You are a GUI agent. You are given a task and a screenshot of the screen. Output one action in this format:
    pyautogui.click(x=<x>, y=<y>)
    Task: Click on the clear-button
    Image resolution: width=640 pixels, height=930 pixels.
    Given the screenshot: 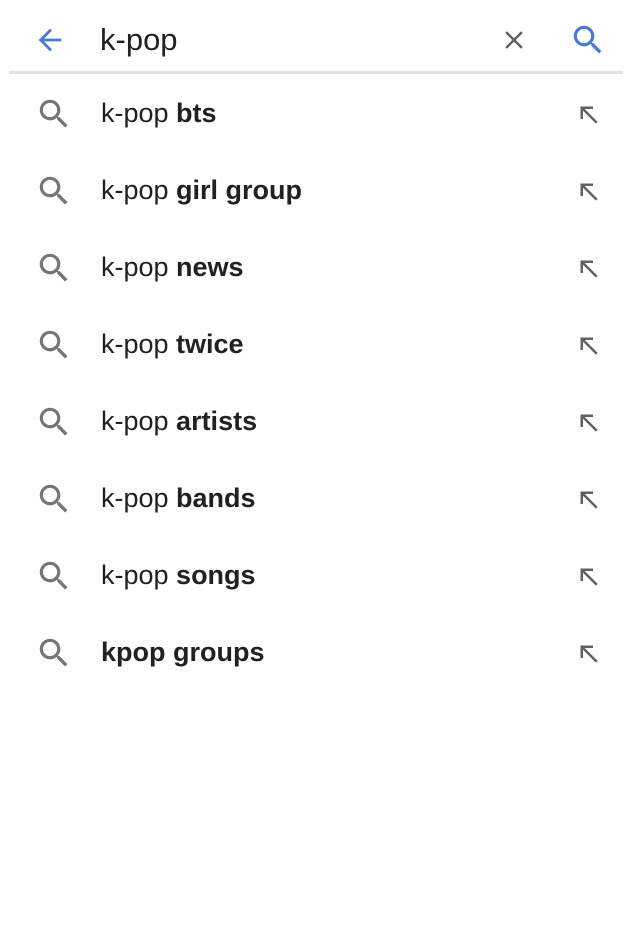 What is the action you would take?
    pyautogui.click(x=514, y=40)
    